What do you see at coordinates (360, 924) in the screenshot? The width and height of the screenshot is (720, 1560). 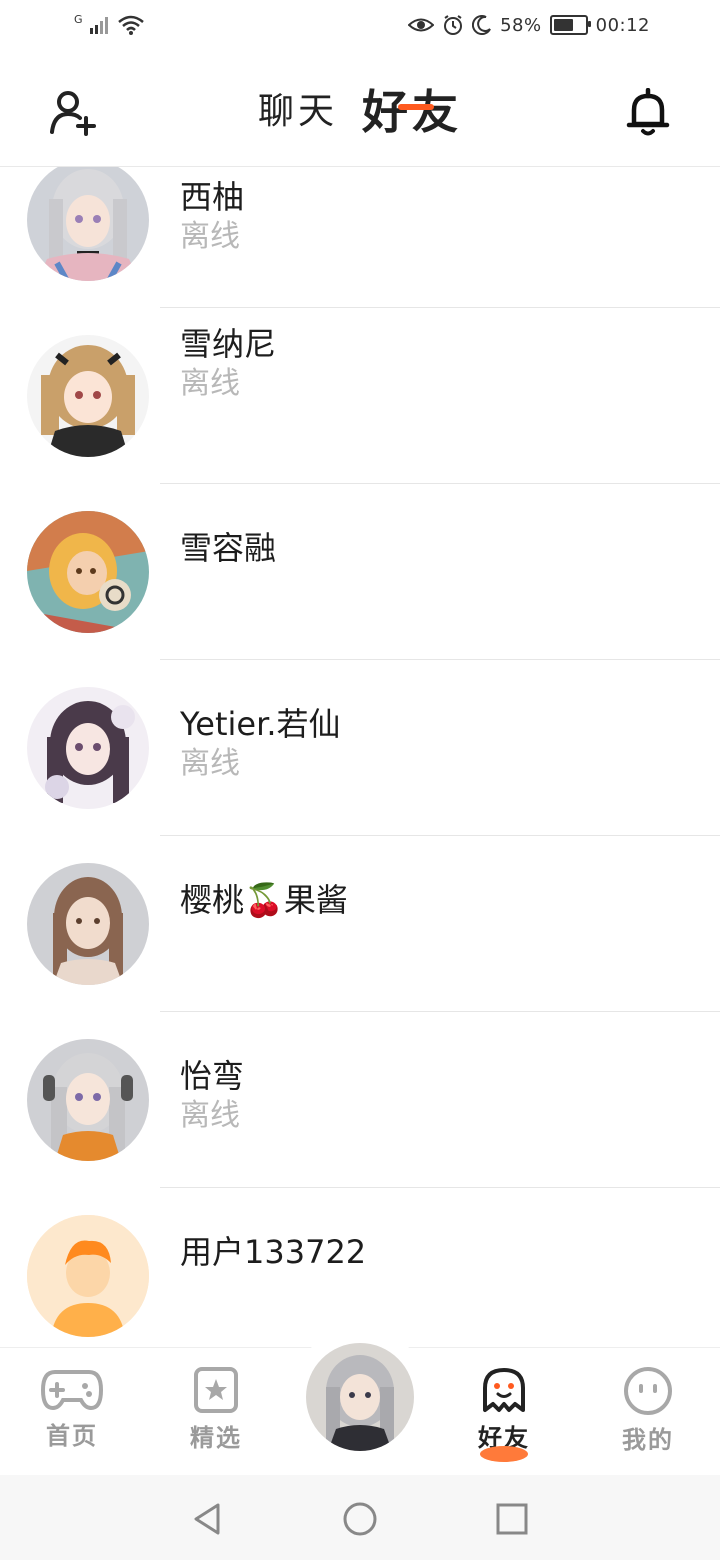 I see `list-item: 樱桃🍒果酱` at bounding box center [360, 924].